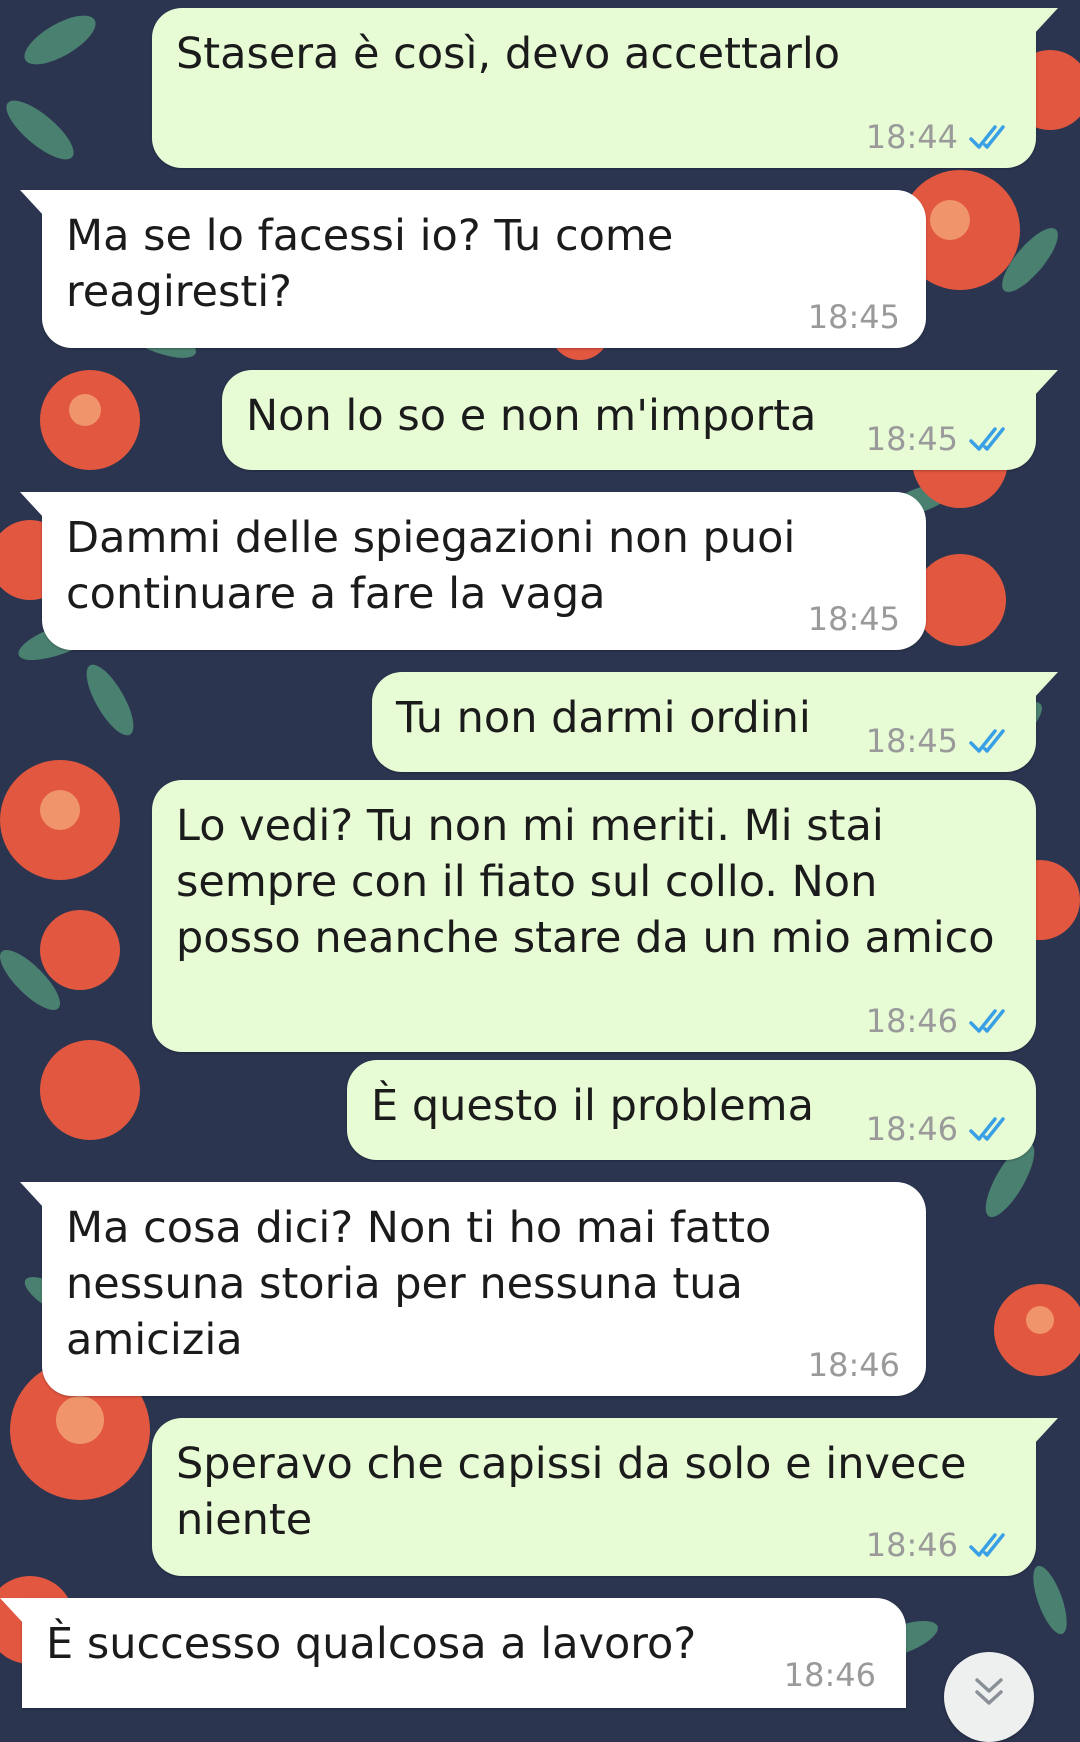 The height and width of the screenshot is (1742, 1080). What do you see at coordinates (911, 137) in the screenshot?
I see `message-time: 18:44` at bounding box center [911, 137].